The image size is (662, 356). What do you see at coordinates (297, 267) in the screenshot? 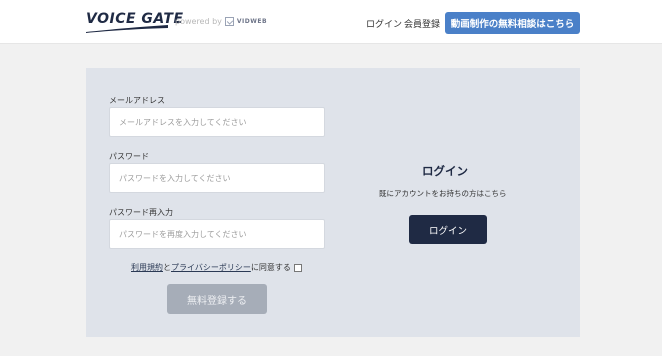
I see `agree-checkbox` at bounding box center [297, 267].